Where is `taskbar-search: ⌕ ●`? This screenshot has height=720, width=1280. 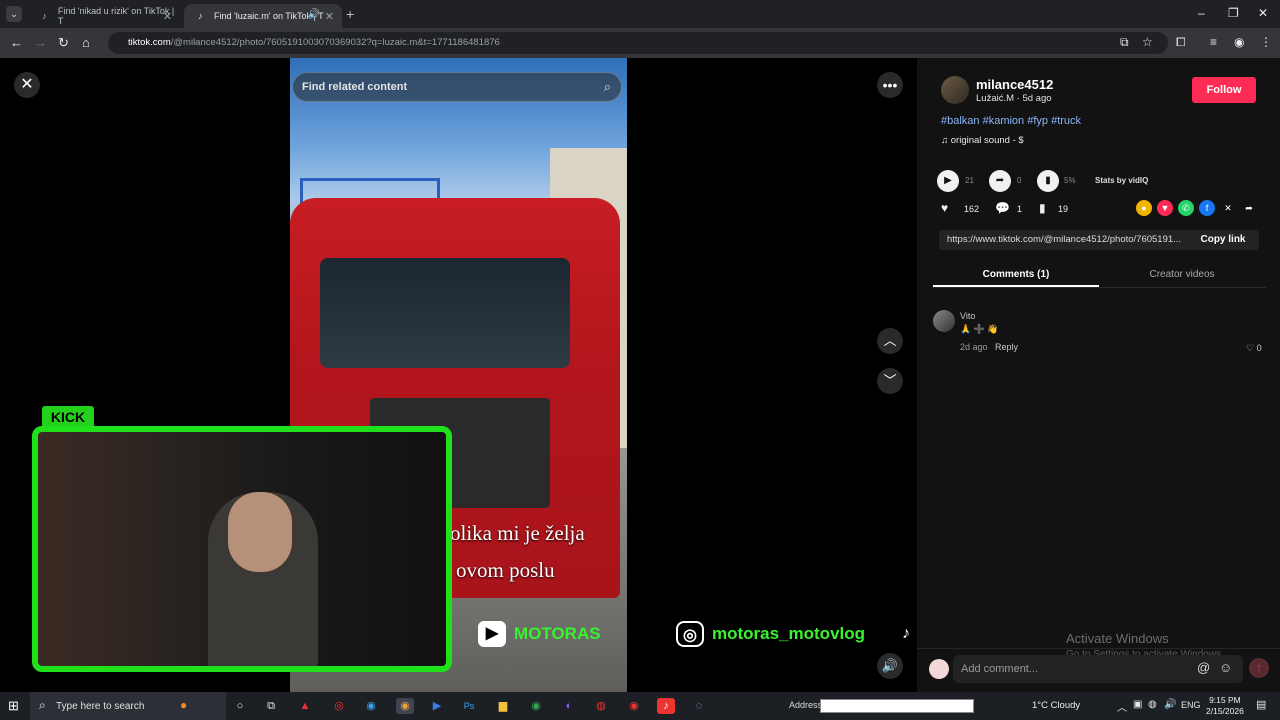
taskbar-search: ⌕ ● is located at coordinates (128, 706).